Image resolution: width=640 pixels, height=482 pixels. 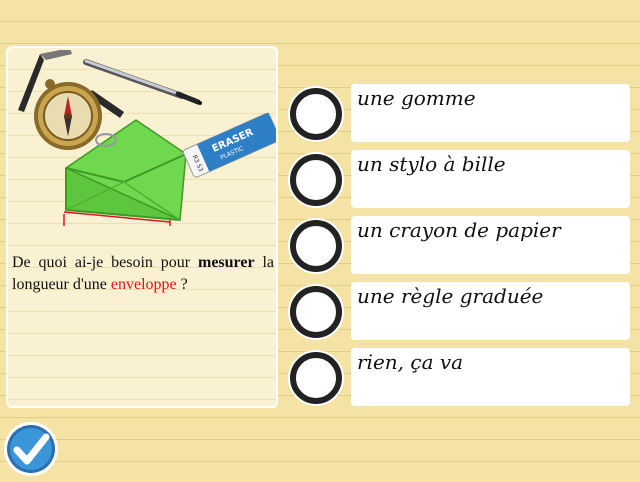 What do you see at coordinates (182, 284) in the screenshot?
I see `question-part3: ?` at bounding box center [182, 284].